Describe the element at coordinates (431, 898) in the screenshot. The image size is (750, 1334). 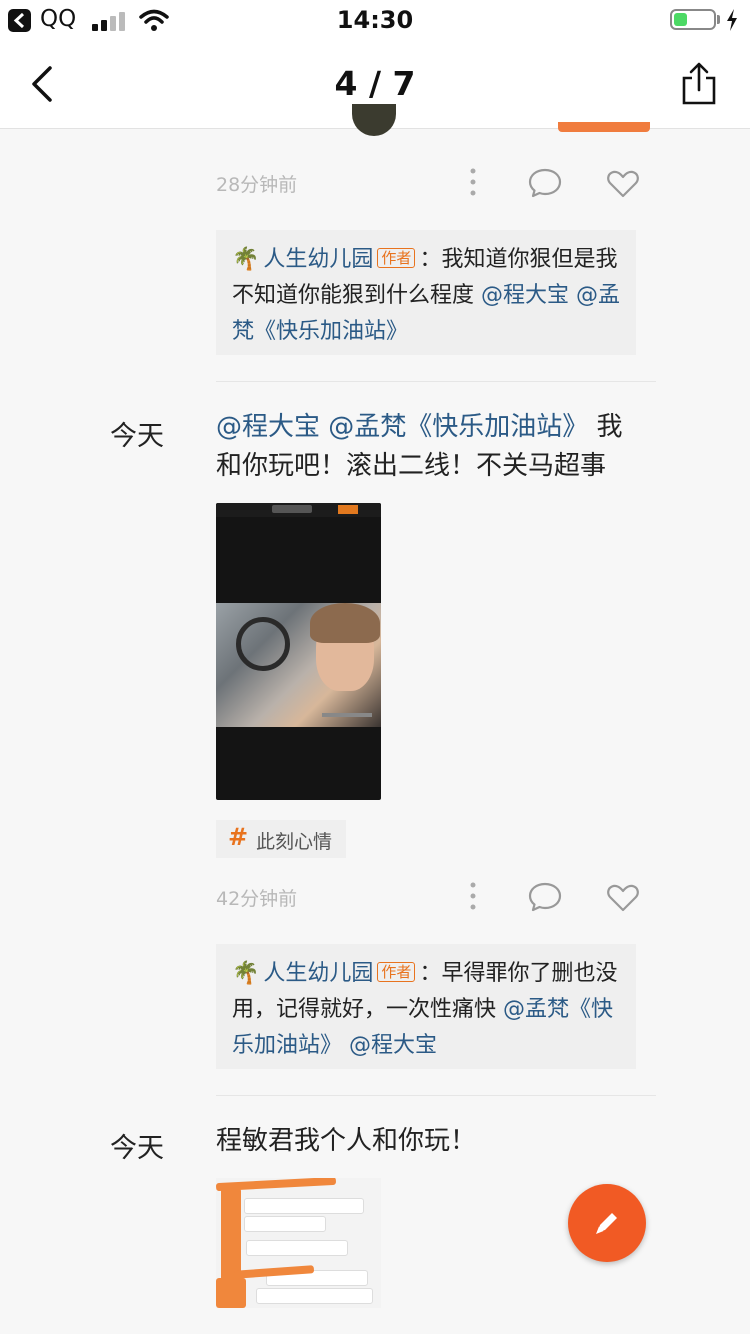
I see `action-row: 42分钟前` at that location.